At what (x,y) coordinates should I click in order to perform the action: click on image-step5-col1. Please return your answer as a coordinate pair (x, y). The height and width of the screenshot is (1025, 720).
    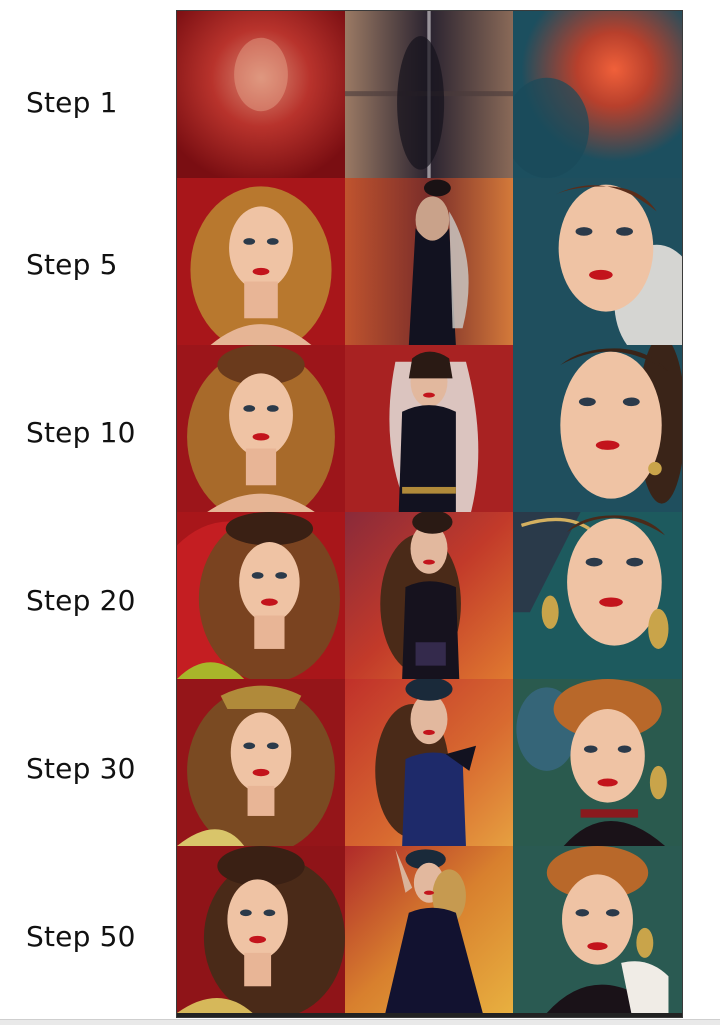
    Looking at the image, I should click on (261, 261).